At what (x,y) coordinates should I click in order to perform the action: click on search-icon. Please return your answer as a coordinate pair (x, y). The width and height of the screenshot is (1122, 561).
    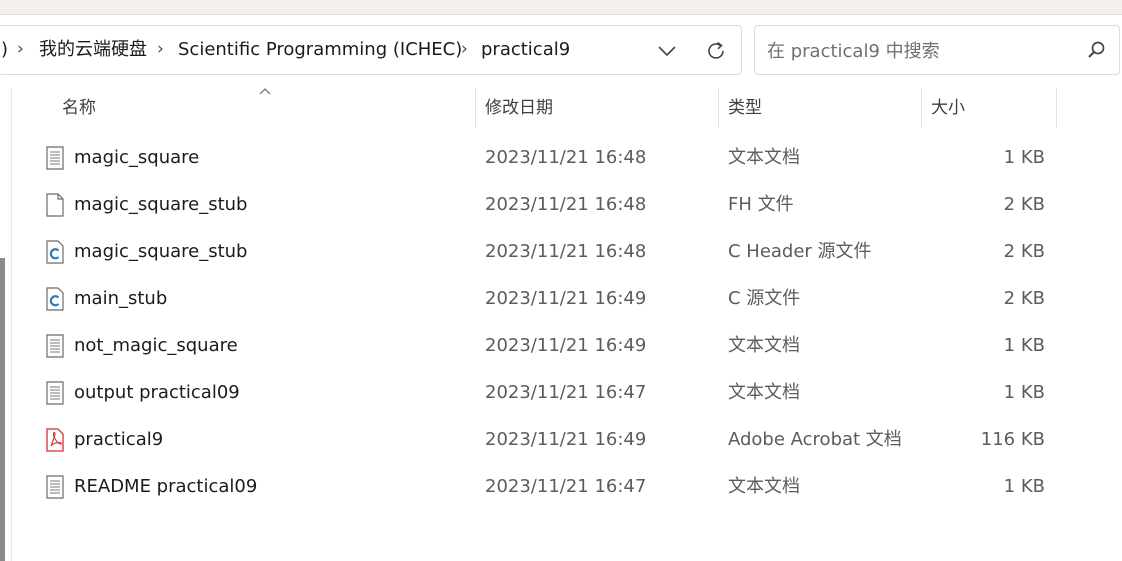
    Looking at the image, I should click on (1096, 49).